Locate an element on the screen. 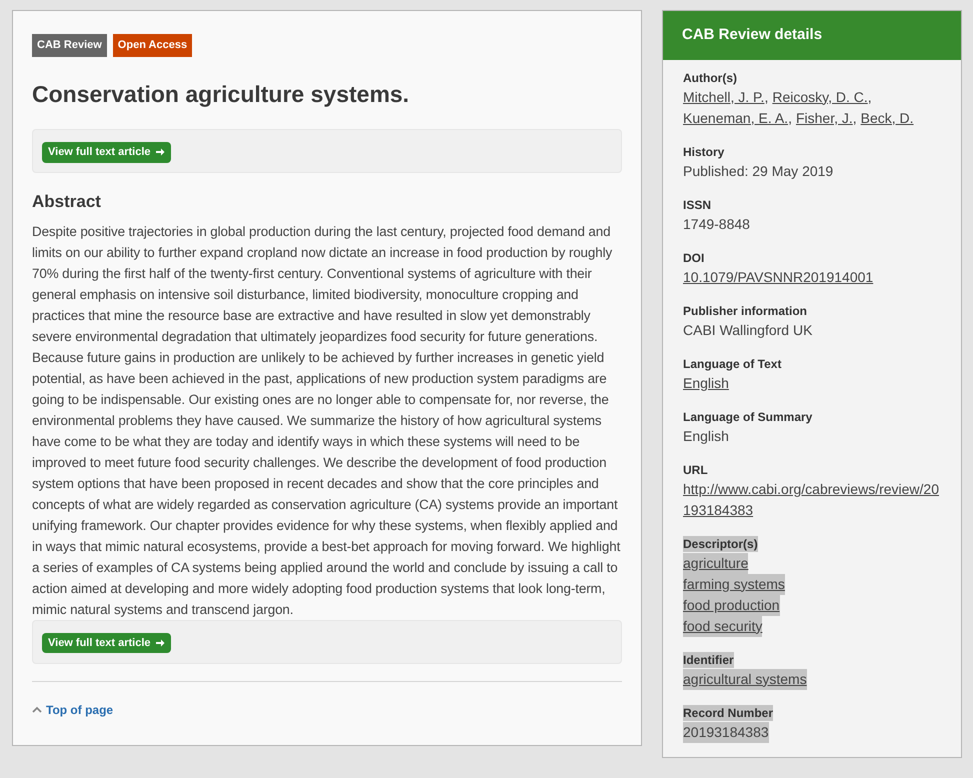 This screenshot has width=973, height=778. field-link: Mitchell, J. P. is located at coordinates (723, 96).